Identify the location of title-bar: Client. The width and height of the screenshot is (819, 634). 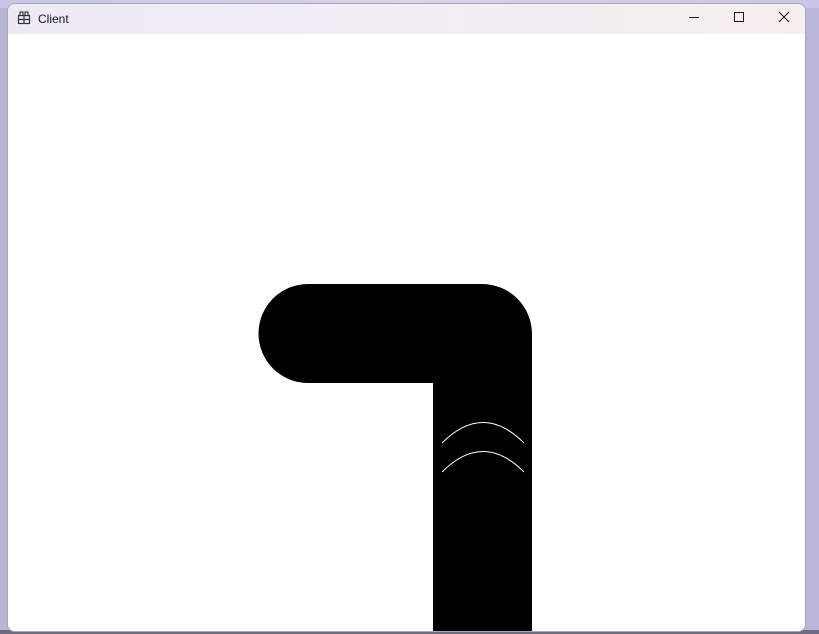
(406, 19).